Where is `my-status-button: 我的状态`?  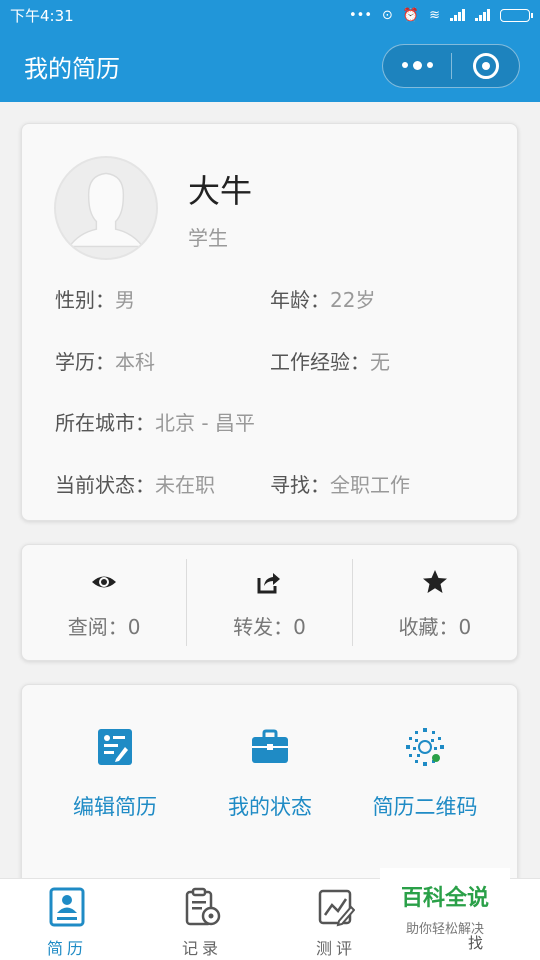
my-status-button: 我的状态 is located at coordinates (270, 774).